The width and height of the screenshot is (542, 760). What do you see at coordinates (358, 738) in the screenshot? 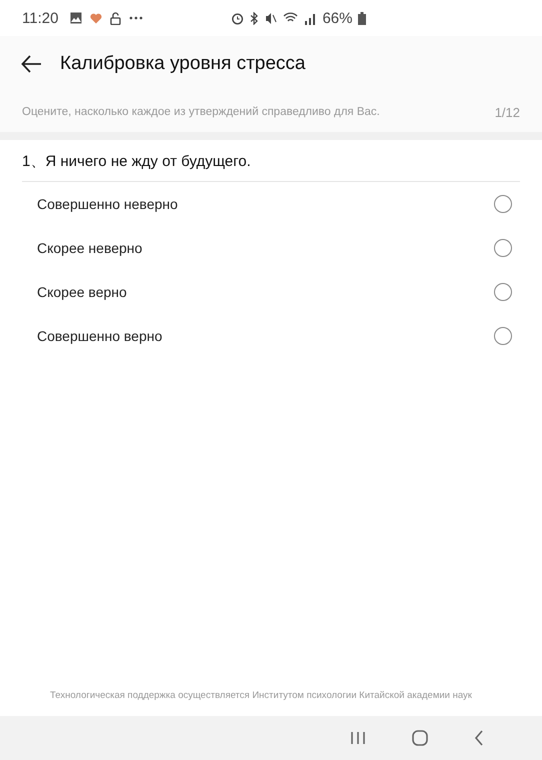
I see `recent-apps-button` at bounding box center [358, 738].